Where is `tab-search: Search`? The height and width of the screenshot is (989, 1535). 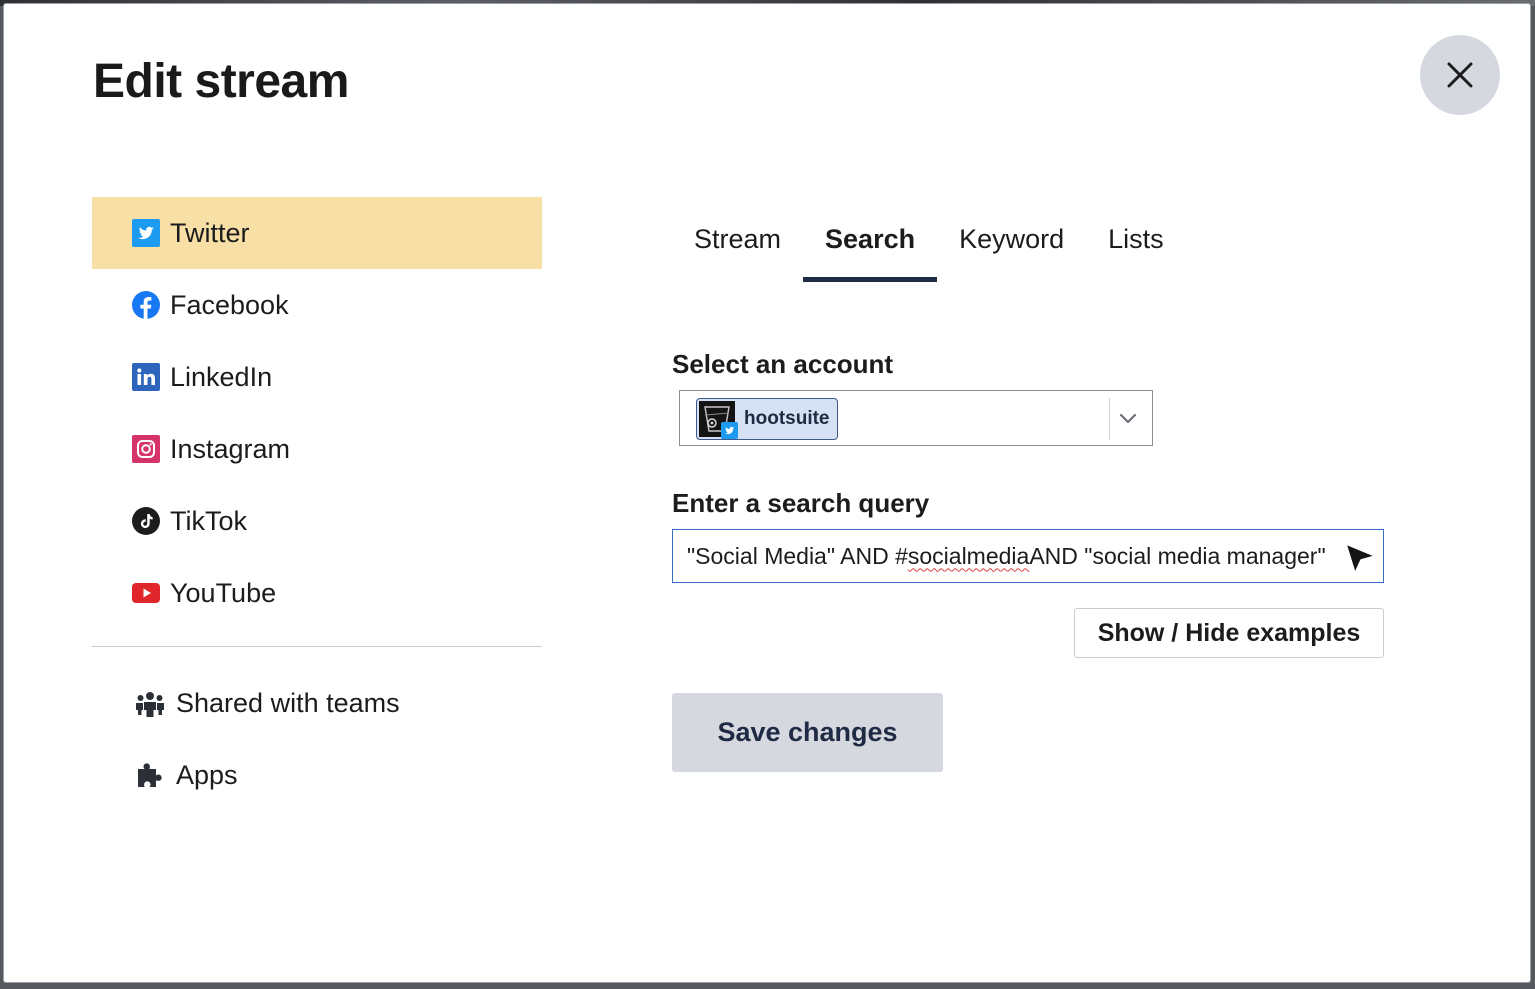 tab-search: Search is located at coordinates (870, 249).